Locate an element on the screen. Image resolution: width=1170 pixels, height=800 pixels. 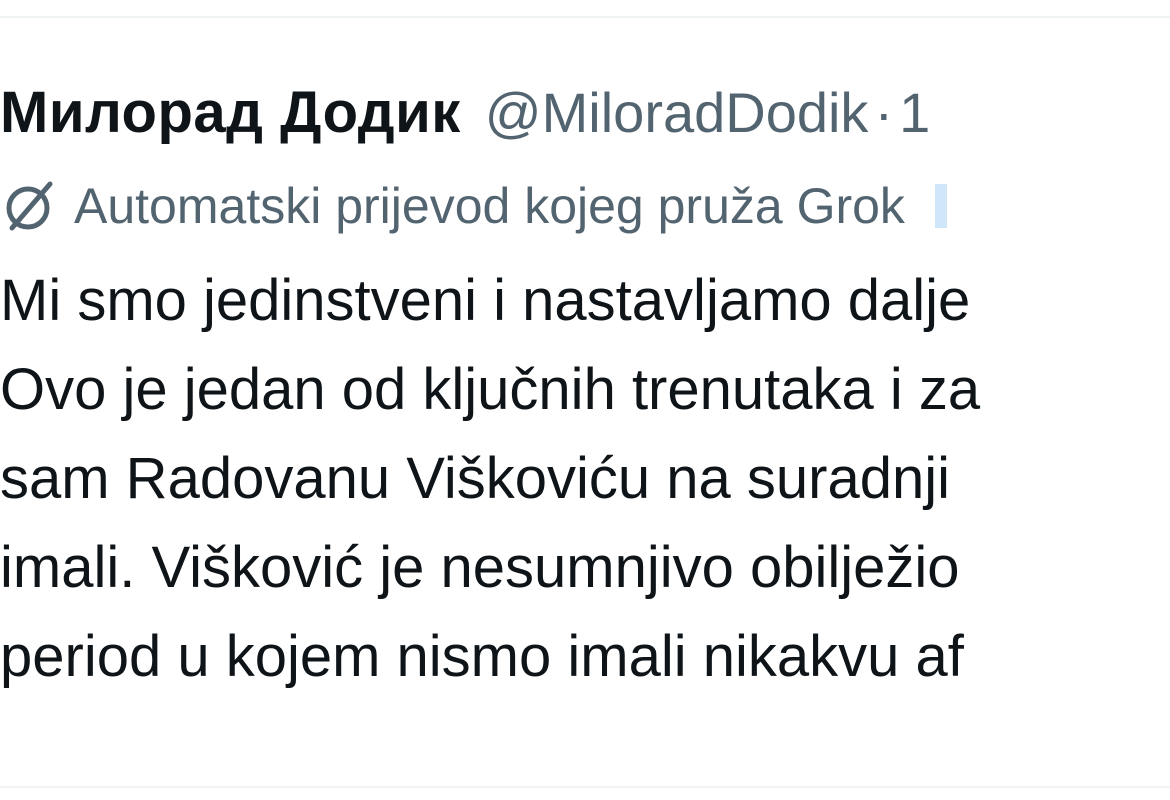
author-handle: @MiloradDodik is located at coordinates (677, 112).